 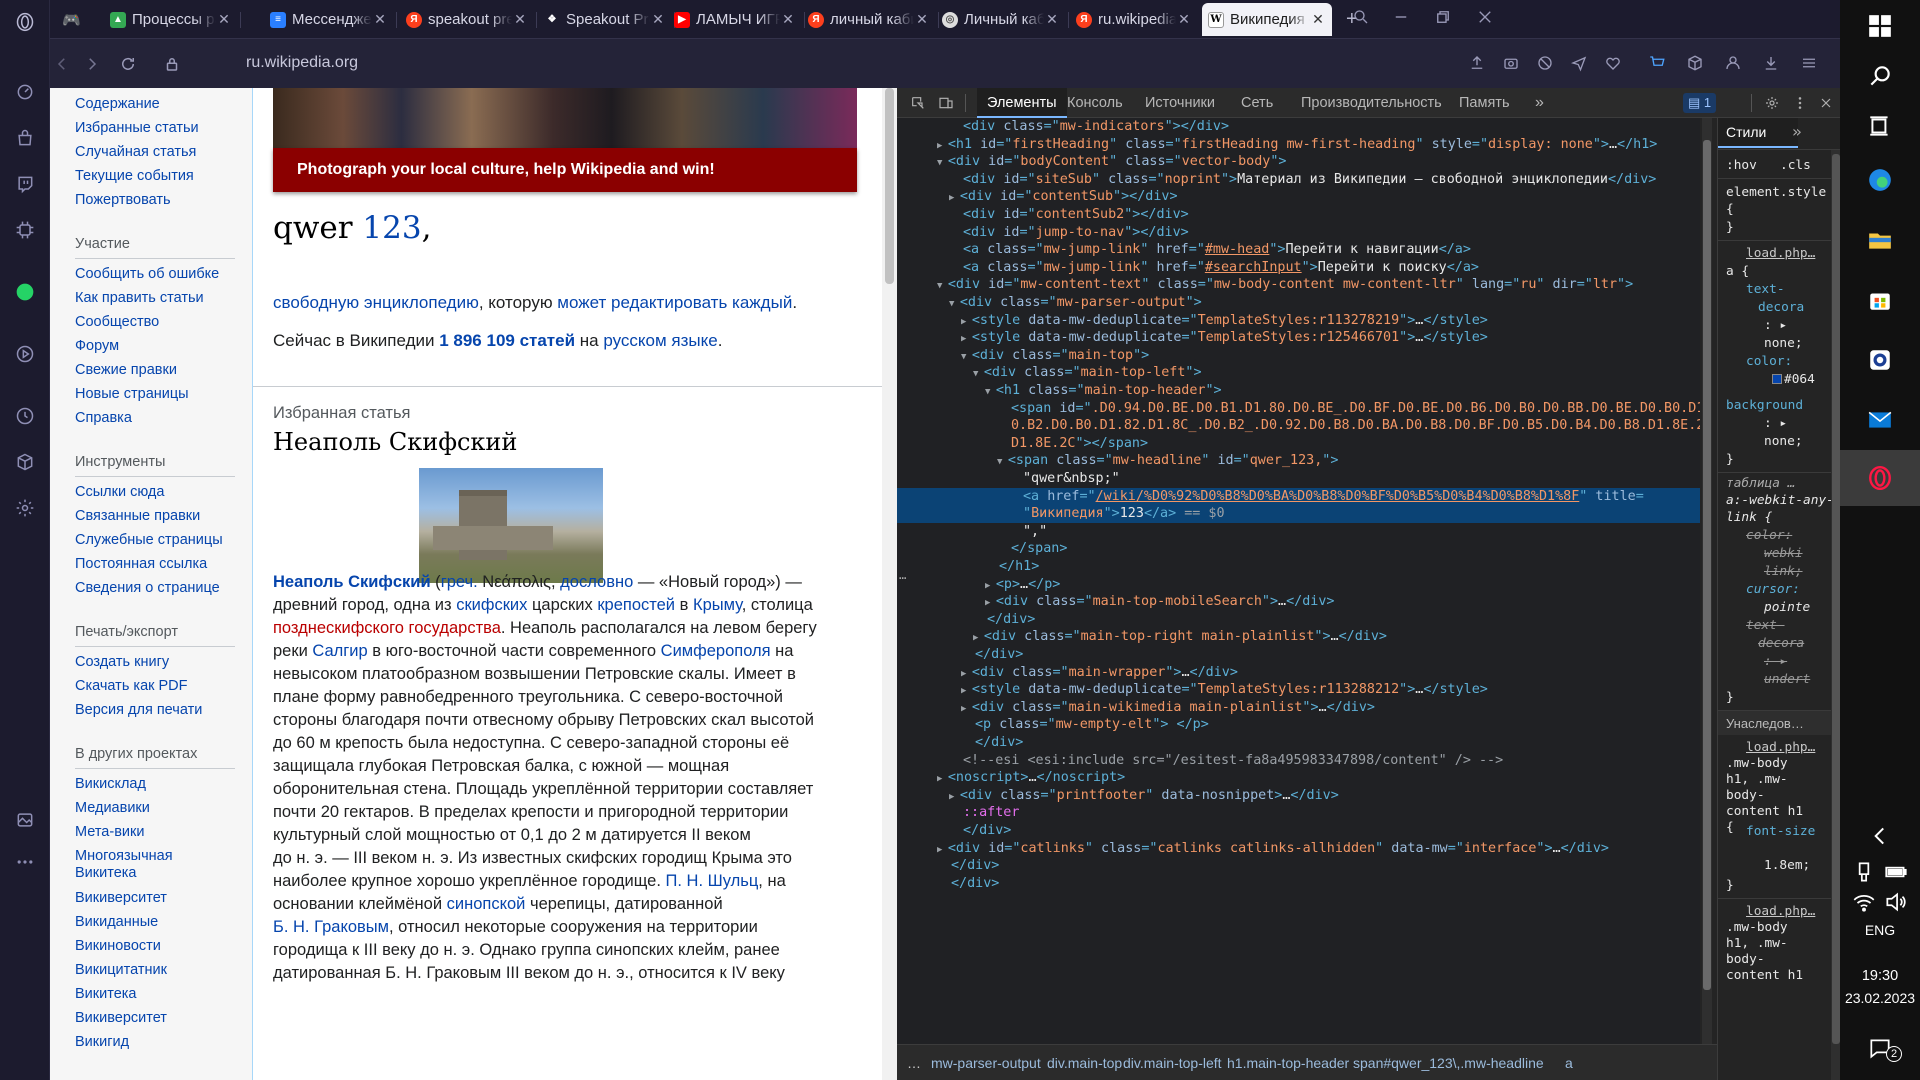 I want to click on cls-toggle: .cls, so click(x=1795, y=165).